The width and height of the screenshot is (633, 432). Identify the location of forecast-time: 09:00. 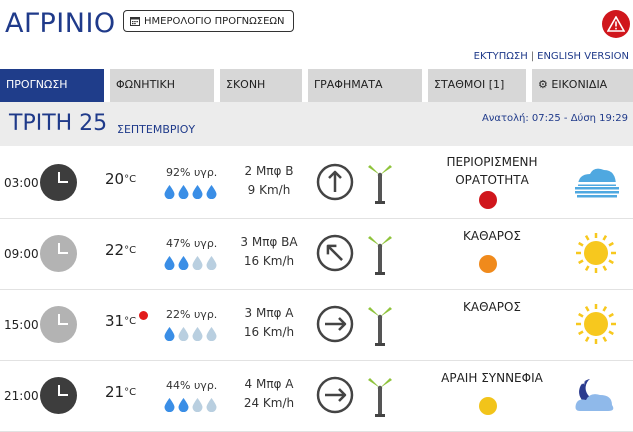
(21, 254).